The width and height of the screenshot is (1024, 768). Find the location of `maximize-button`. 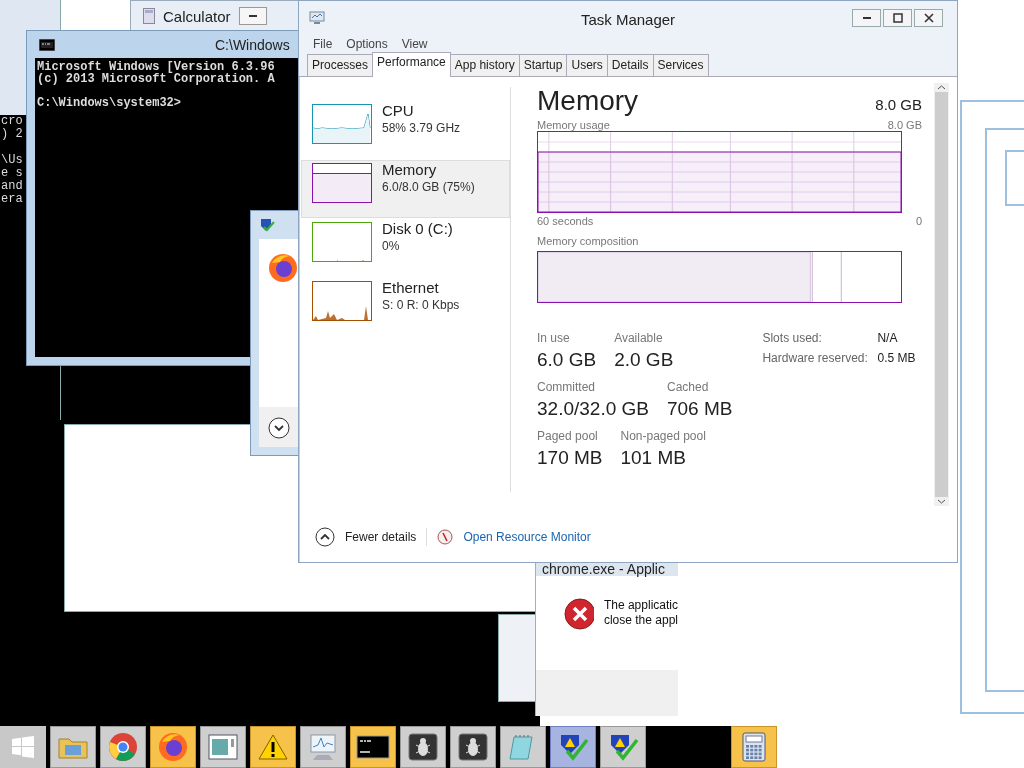

maximize-button is located at coordinates (897, 17).